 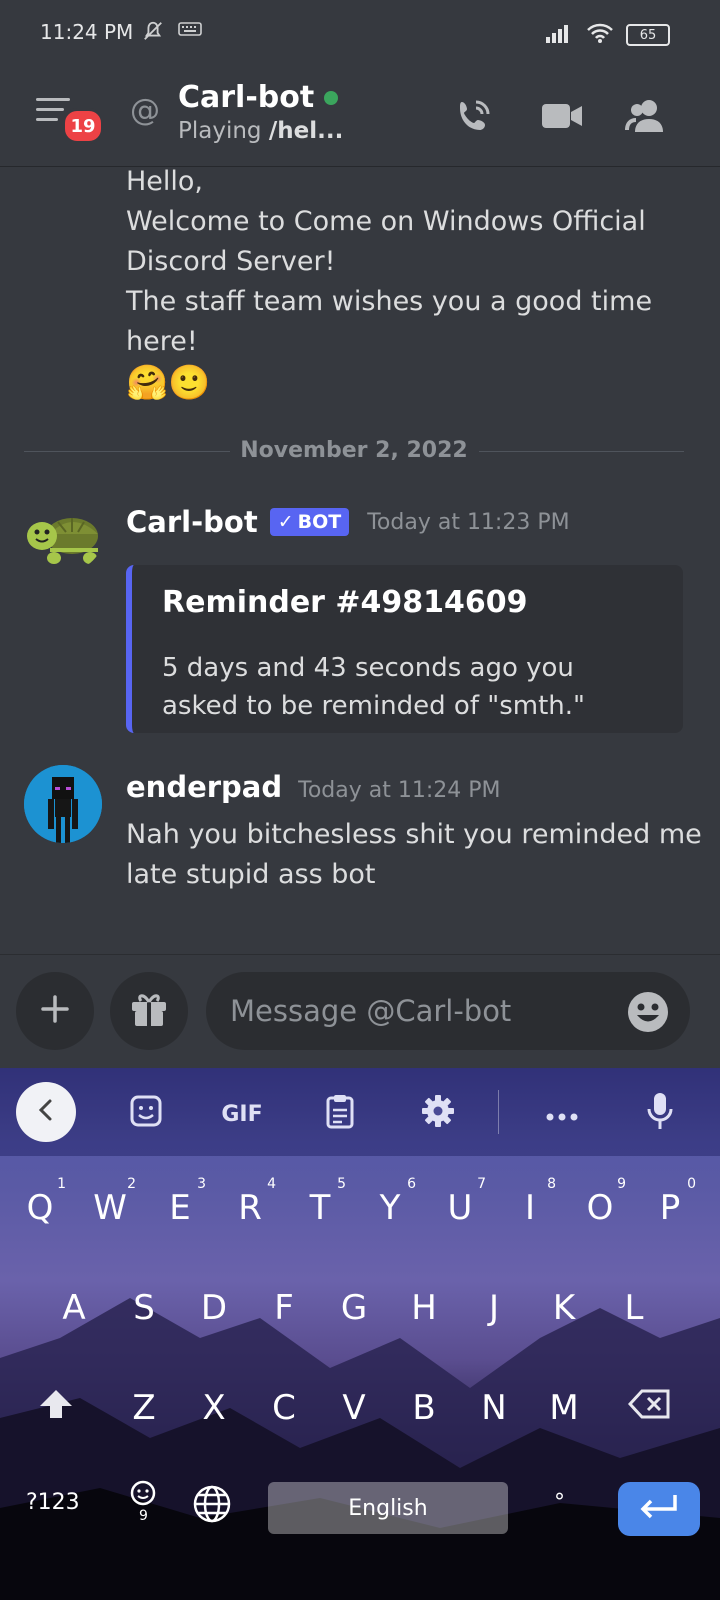 I want to click on key-row-2: A S D F G H J K L, so click(x=360, y=1311).